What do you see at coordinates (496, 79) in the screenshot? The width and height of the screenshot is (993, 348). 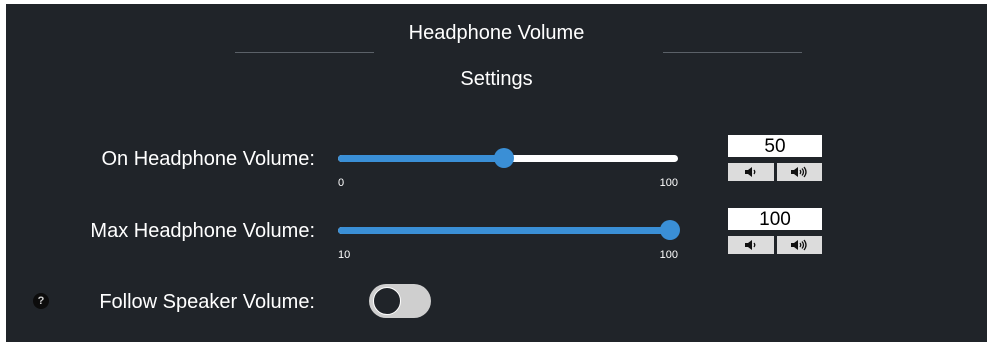 I see `page-subtitle: Settings` at bounding box center [496, 79].